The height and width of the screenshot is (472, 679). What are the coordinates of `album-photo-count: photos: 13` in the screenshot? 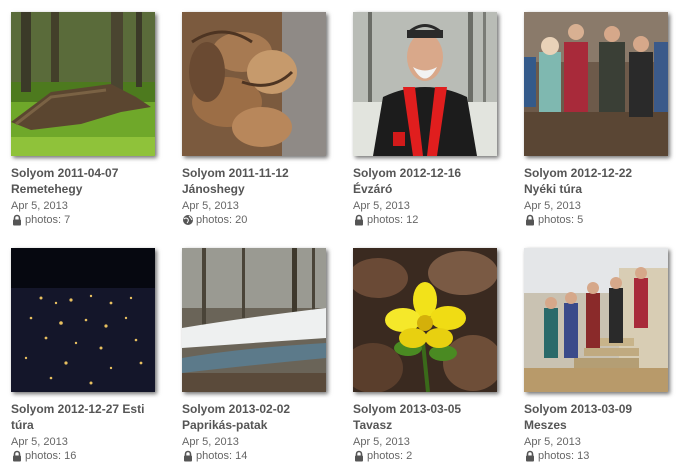 It's located at (564, 456).